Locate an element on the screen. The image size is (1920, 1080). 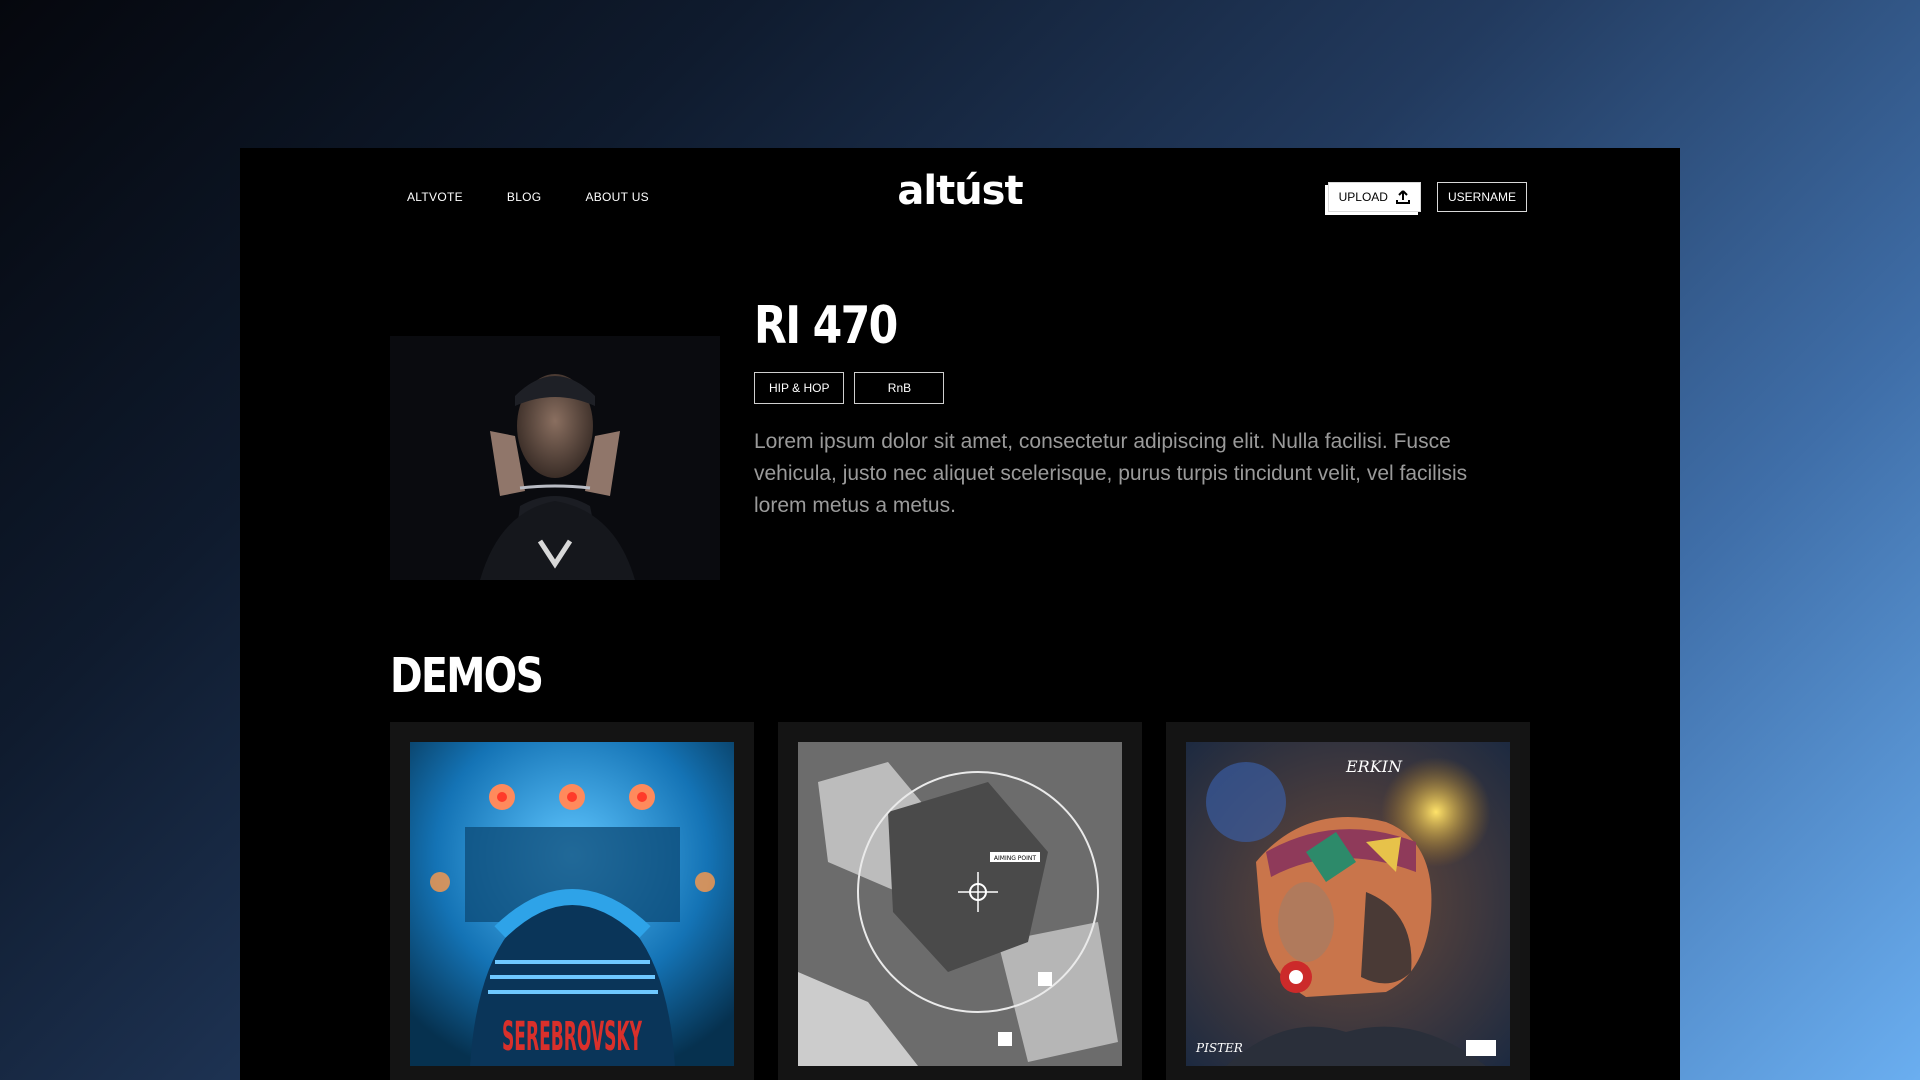
nav-link-about-us: ABOUT US is located at coordinates (617, 197).